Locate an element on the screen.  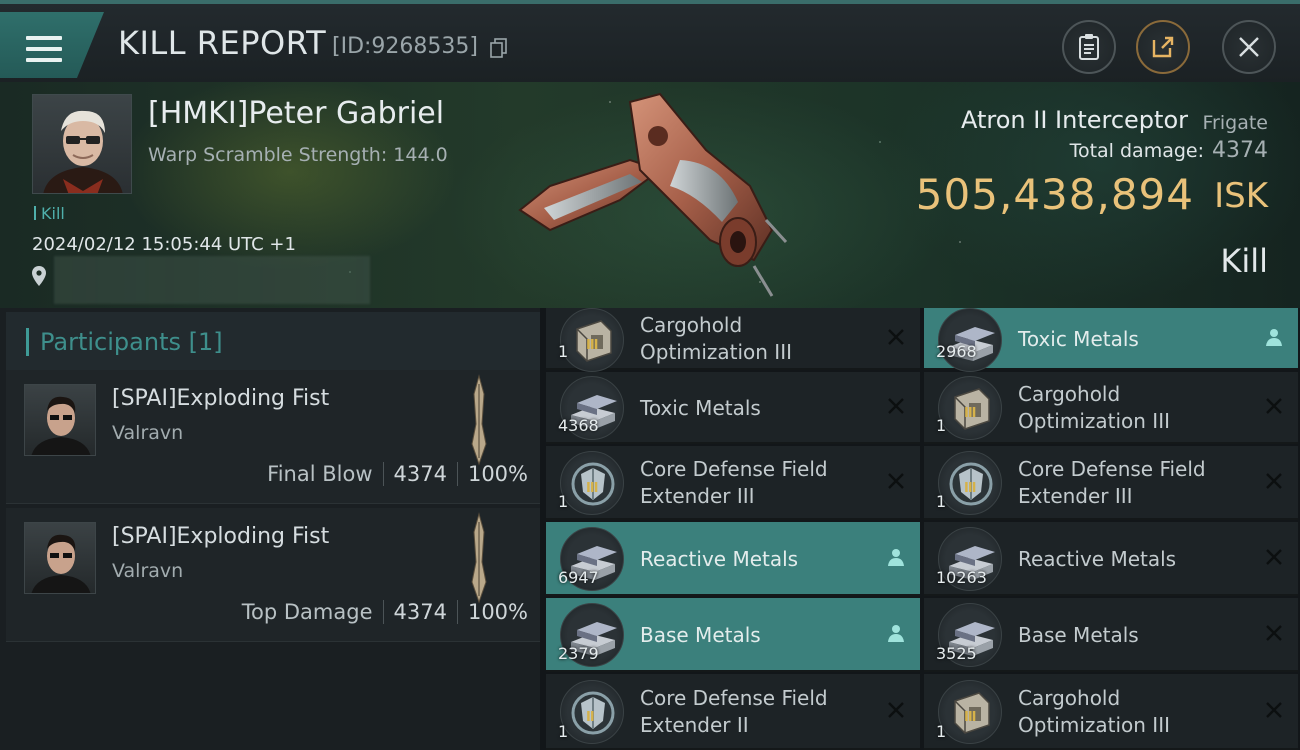
item-quantity: 10263 is located at coordinates (961, 577).